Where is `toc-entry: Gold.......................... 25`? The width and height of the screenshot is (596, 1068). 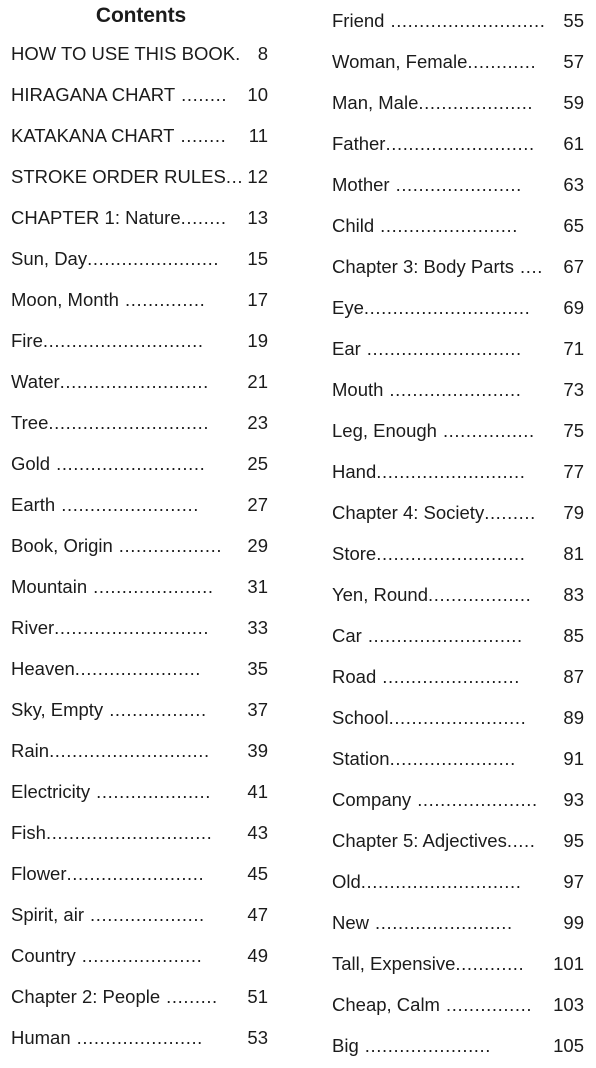 toc-entry: Gold.......................... 25 is located at coordinates (139, 463).